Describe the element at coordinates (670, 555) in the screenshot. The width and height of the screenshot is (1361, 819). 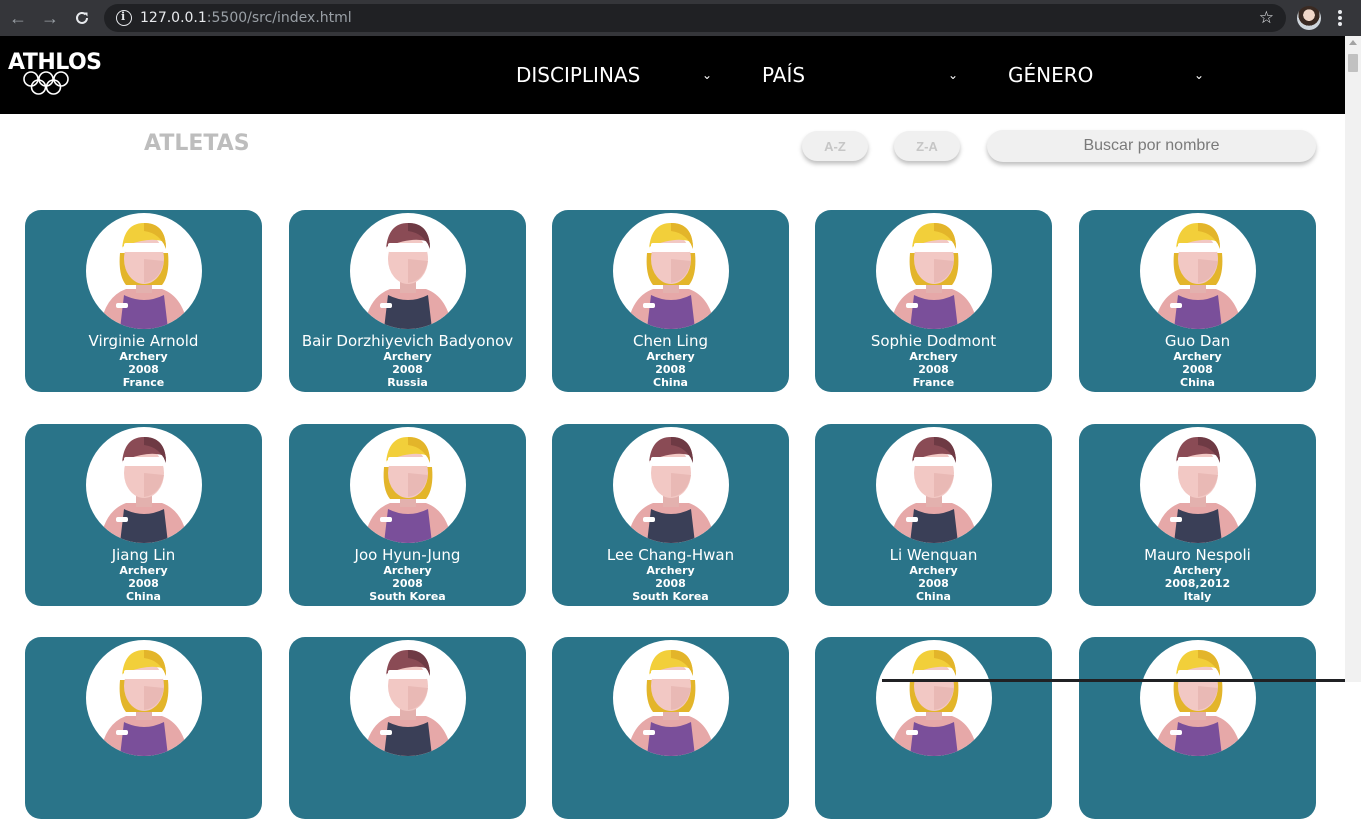
I see `athlete-name: Lee Chang-Hwan` at that location.